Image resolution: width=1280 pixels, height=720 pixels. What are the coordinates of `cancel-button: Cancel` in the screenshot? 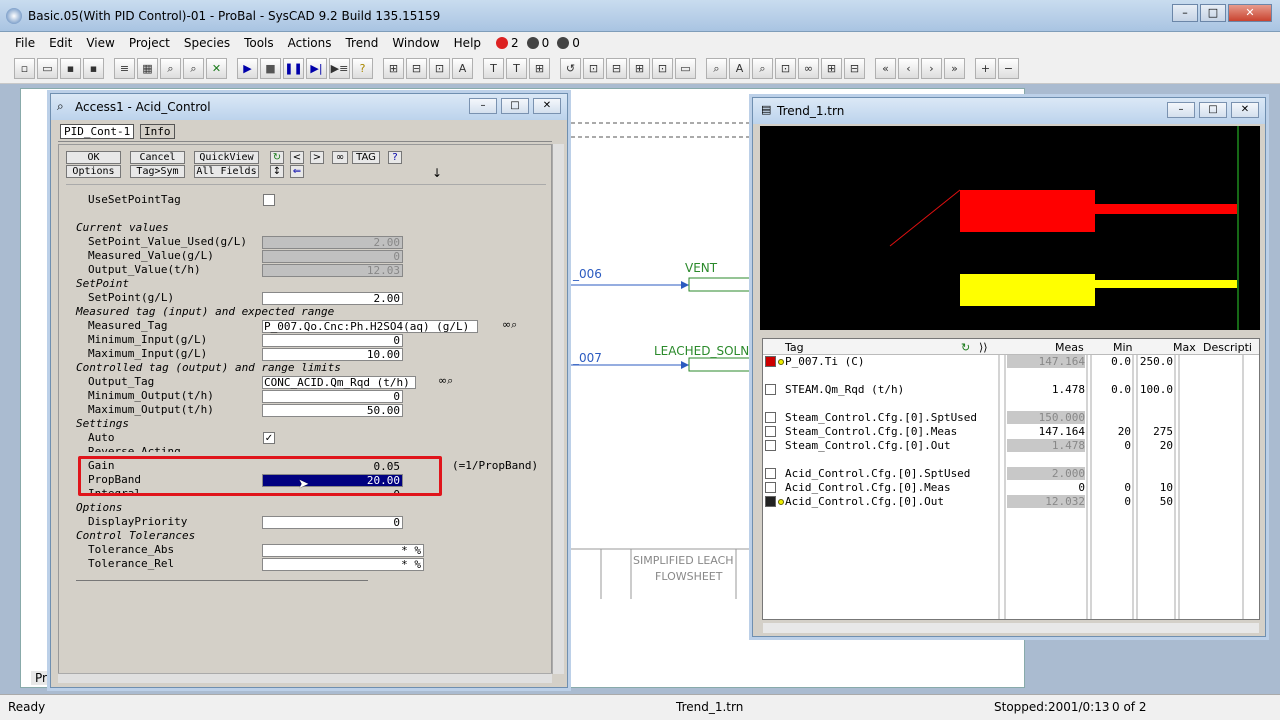 It's located at (157, 157).